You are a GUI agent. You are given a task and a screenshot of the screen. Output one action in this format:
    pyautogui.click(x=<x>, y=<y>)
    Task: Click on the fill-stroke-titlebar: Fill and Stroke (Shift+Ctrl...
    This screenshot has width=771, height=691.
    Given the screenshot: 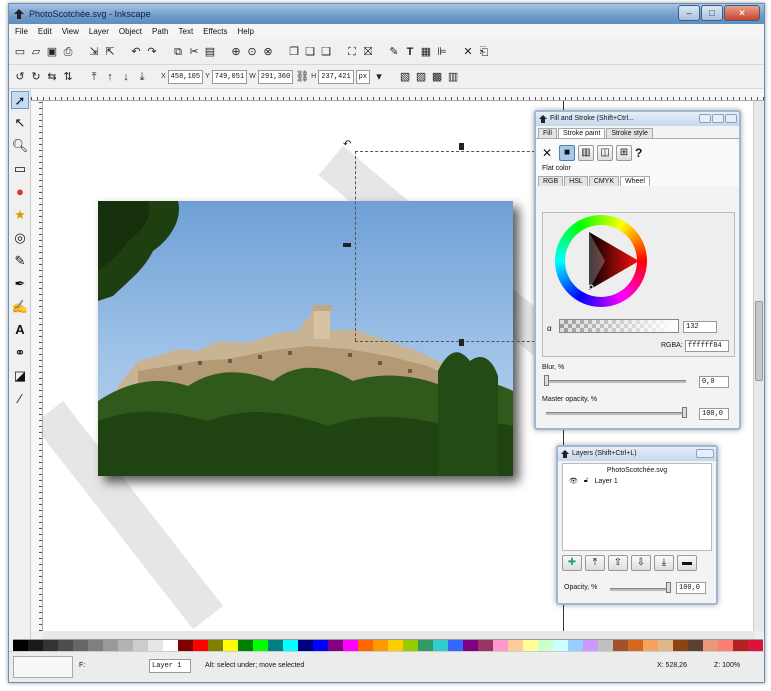 What is the action you would take?
    pyautogui.click(x=637, y=119)
    